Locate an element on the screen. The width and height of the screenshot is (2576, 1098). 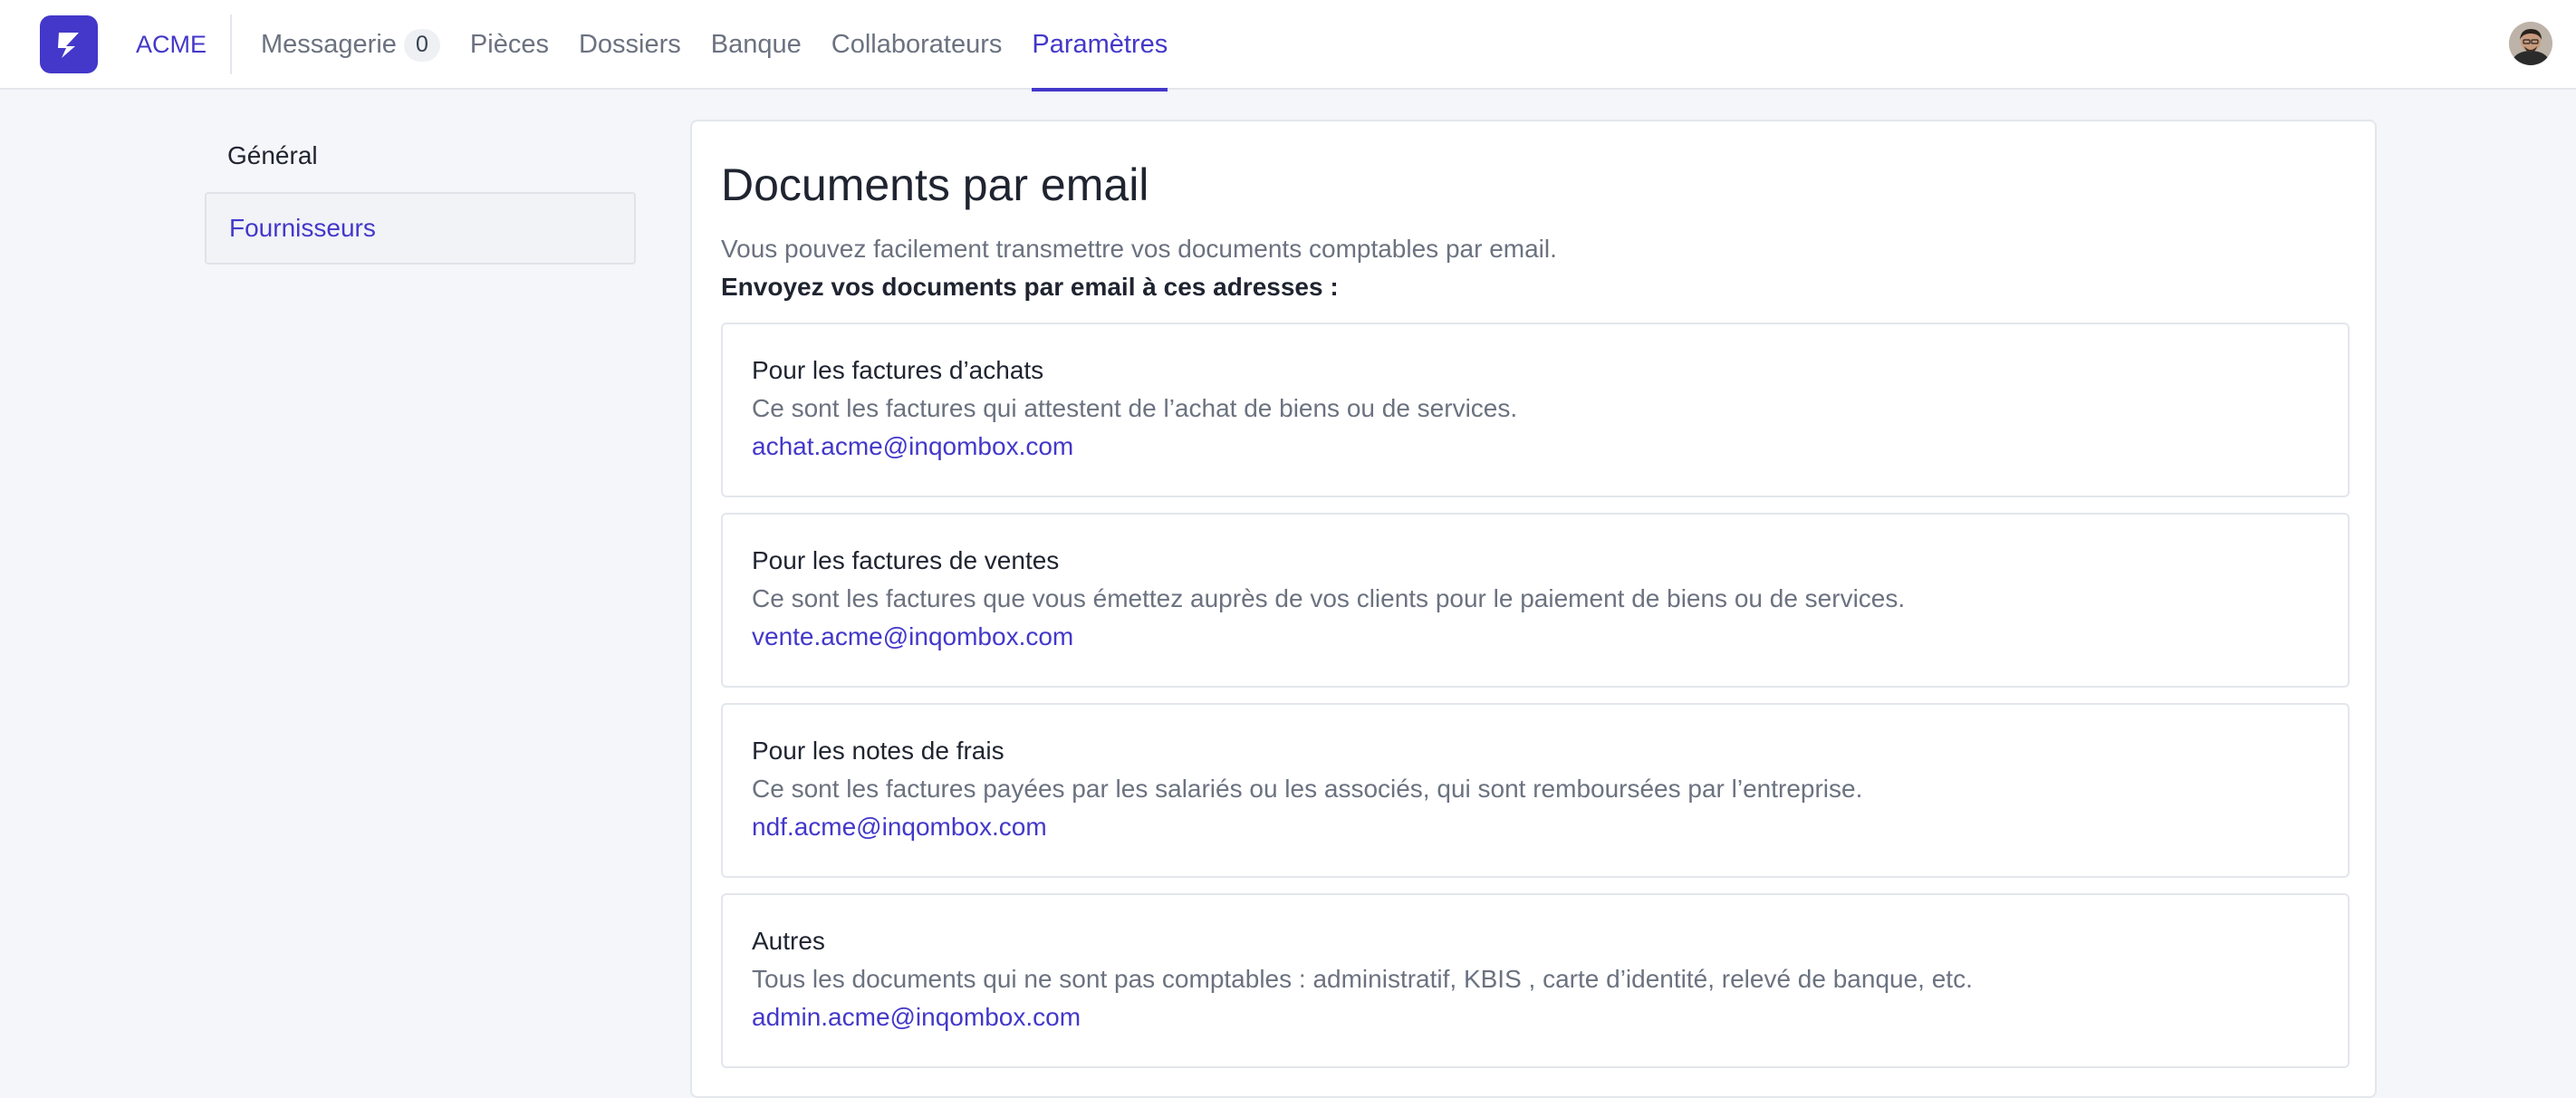
nav-item-label: Banque is located at coordinates (756, 44).